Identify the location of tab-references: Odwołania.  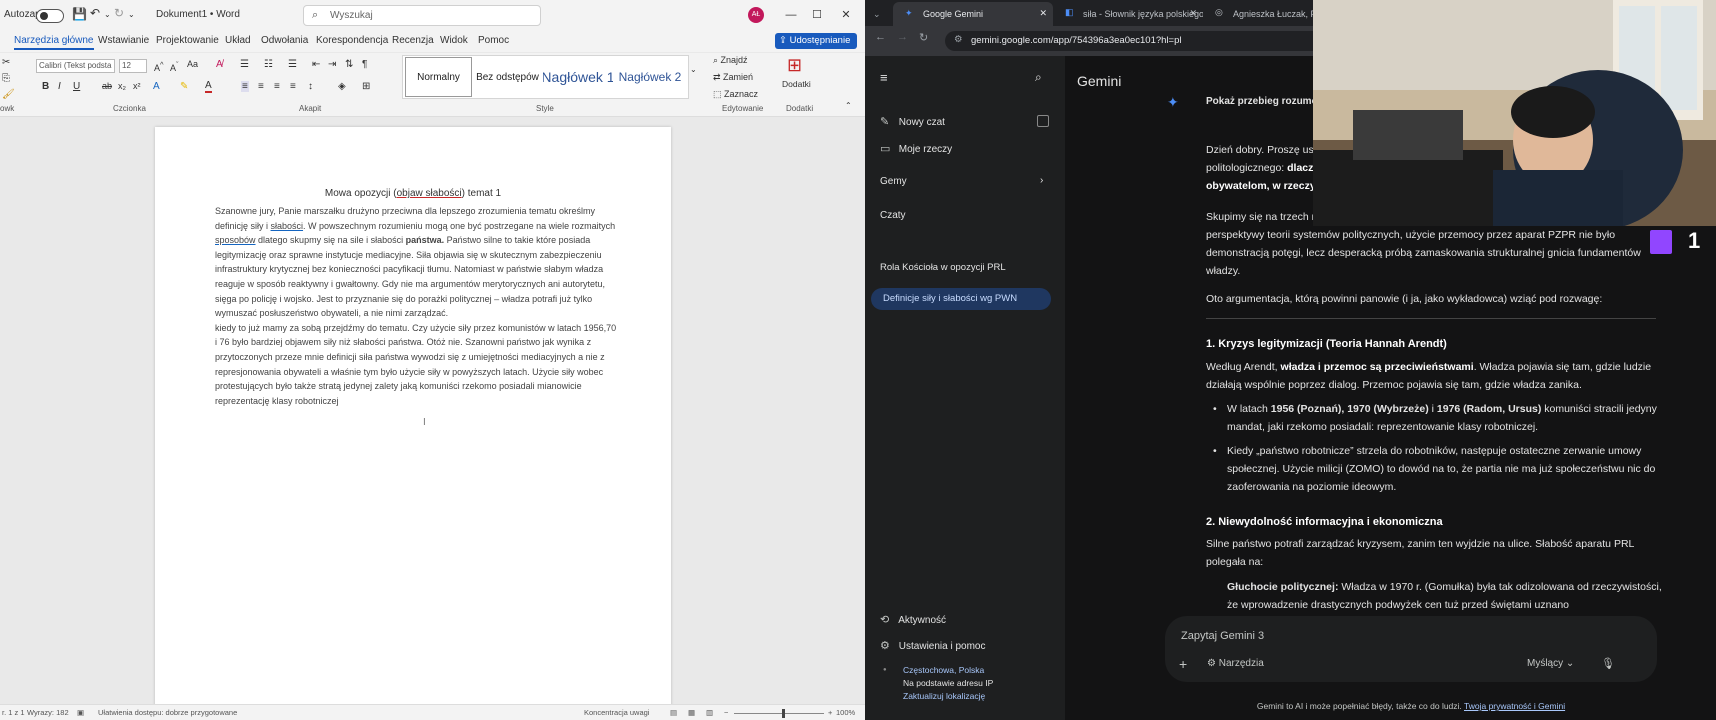
(284, 40).